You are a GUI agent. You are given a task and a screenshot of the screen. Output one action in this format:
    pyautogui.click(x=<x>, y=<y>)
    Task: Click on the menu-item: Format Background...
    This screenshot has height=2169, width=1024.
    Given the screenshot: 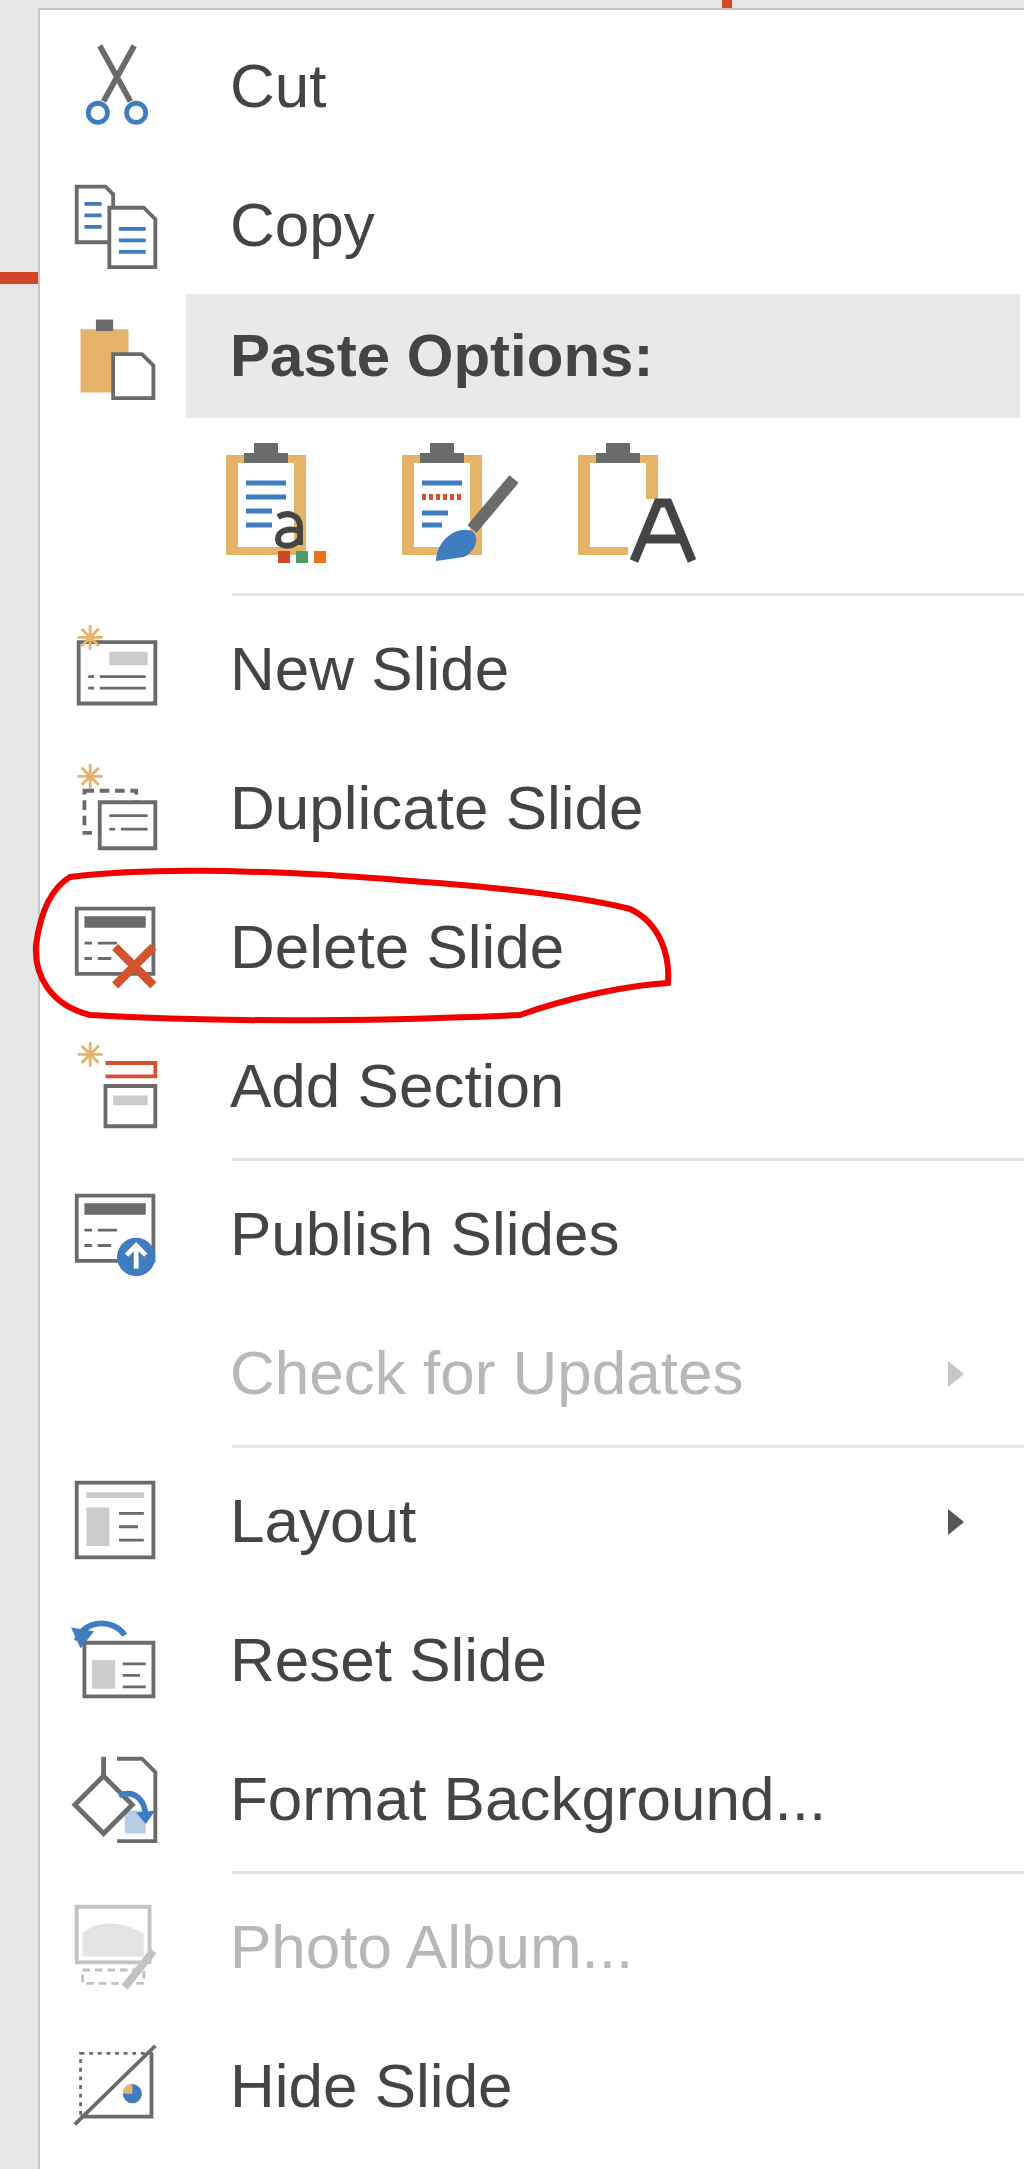 What is the action you would take?
    pyautogui.click(x=532, y=1798)
    